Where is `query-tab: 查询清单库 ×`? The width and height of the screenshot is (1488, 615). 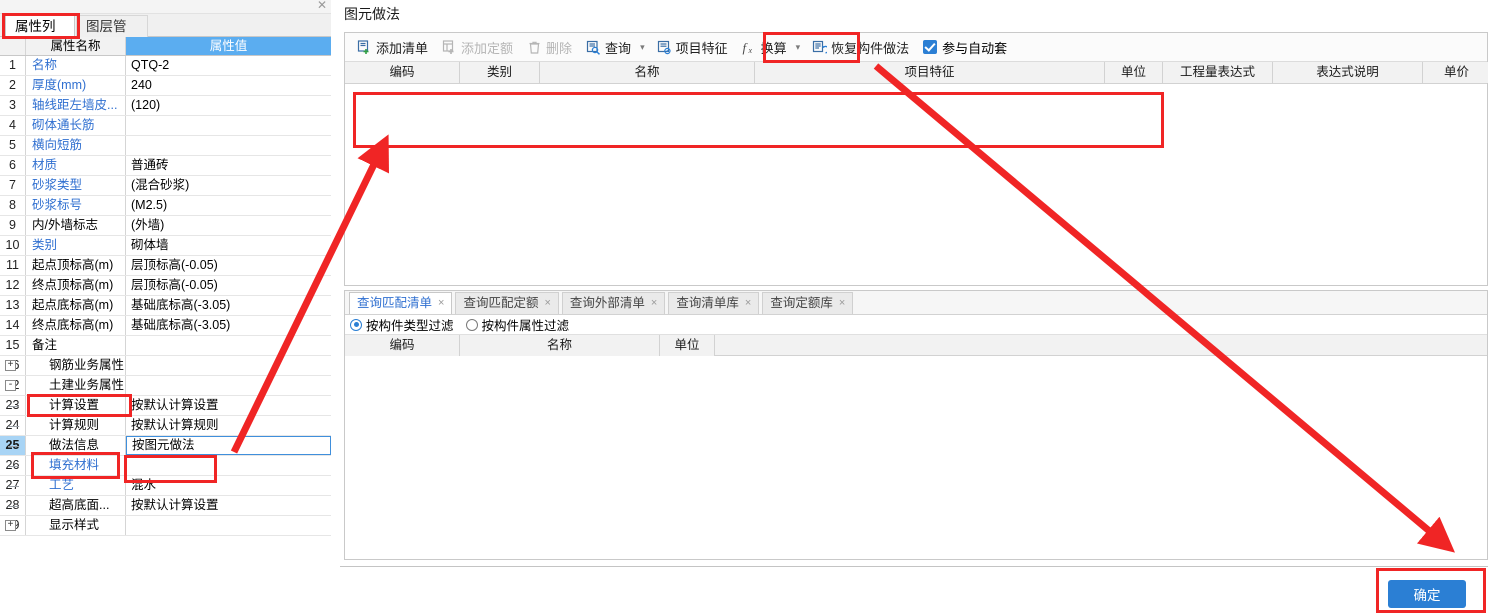
query-tab: 查询清单库 × is located at coordinates (714, 303).